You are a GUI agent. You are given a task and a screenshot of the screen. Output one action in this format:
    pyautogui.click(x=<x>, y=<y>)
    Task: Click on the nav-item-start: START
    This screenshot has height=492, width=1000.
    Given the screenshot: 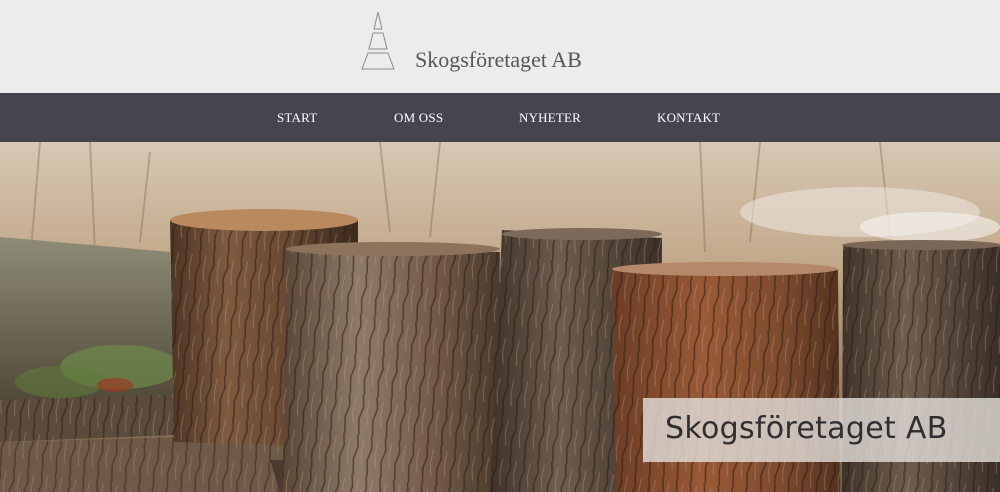 What is the action you would take?
    pyautogui.click(x=297, y=117)
    